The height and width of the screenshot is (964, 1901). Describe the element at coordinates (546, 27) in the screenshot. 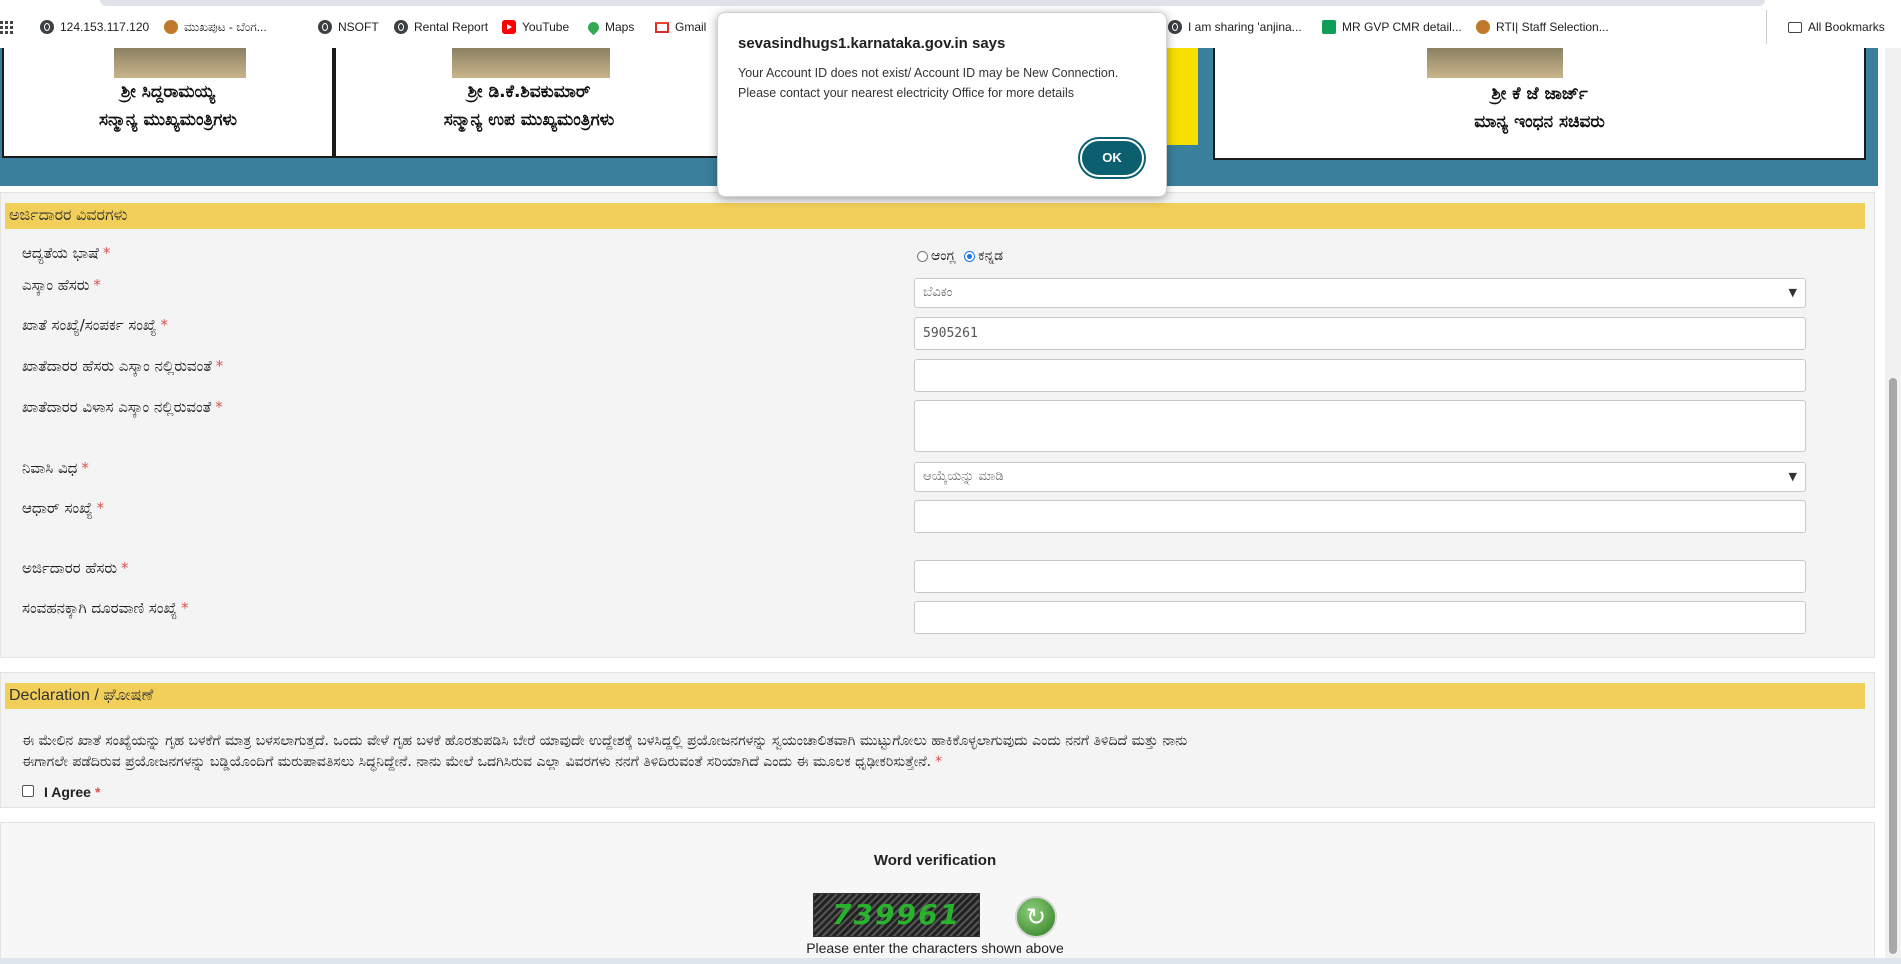

I see `bookmark-label: YouTube` at that location.